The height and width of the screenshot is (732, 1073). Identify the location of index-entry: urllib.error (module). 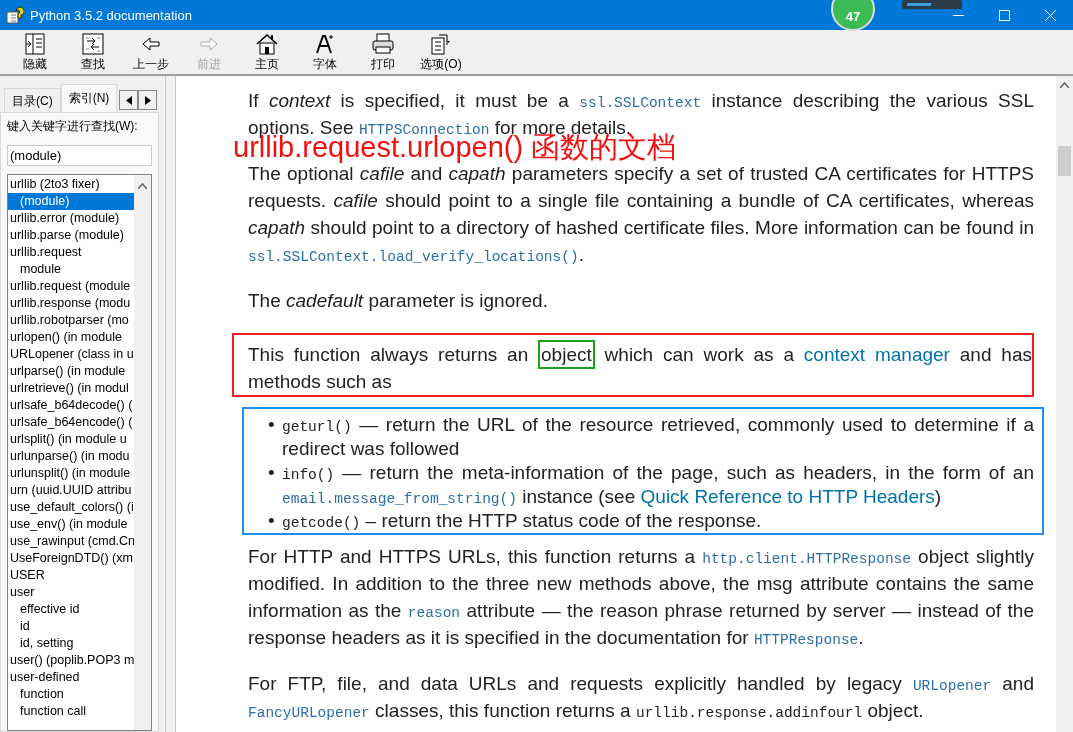
(71, 218).